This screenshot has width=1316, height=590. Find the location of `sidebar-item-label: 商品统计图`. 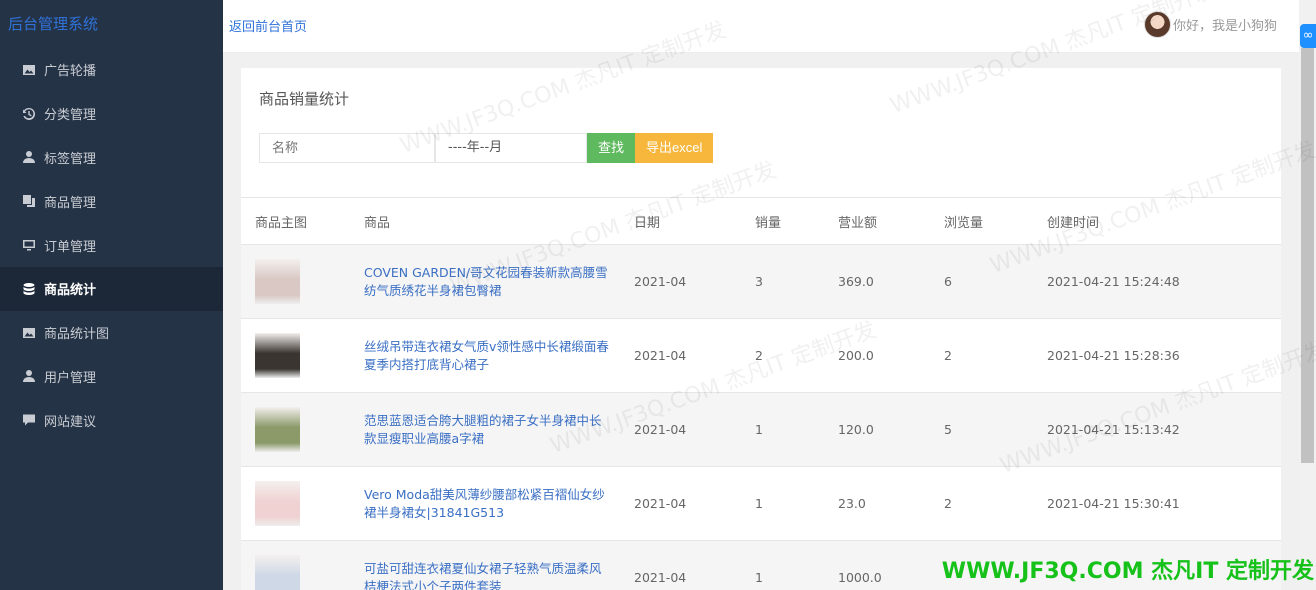

sidebar-item-label: 商品统计图 is located at coordinates (77, 335).